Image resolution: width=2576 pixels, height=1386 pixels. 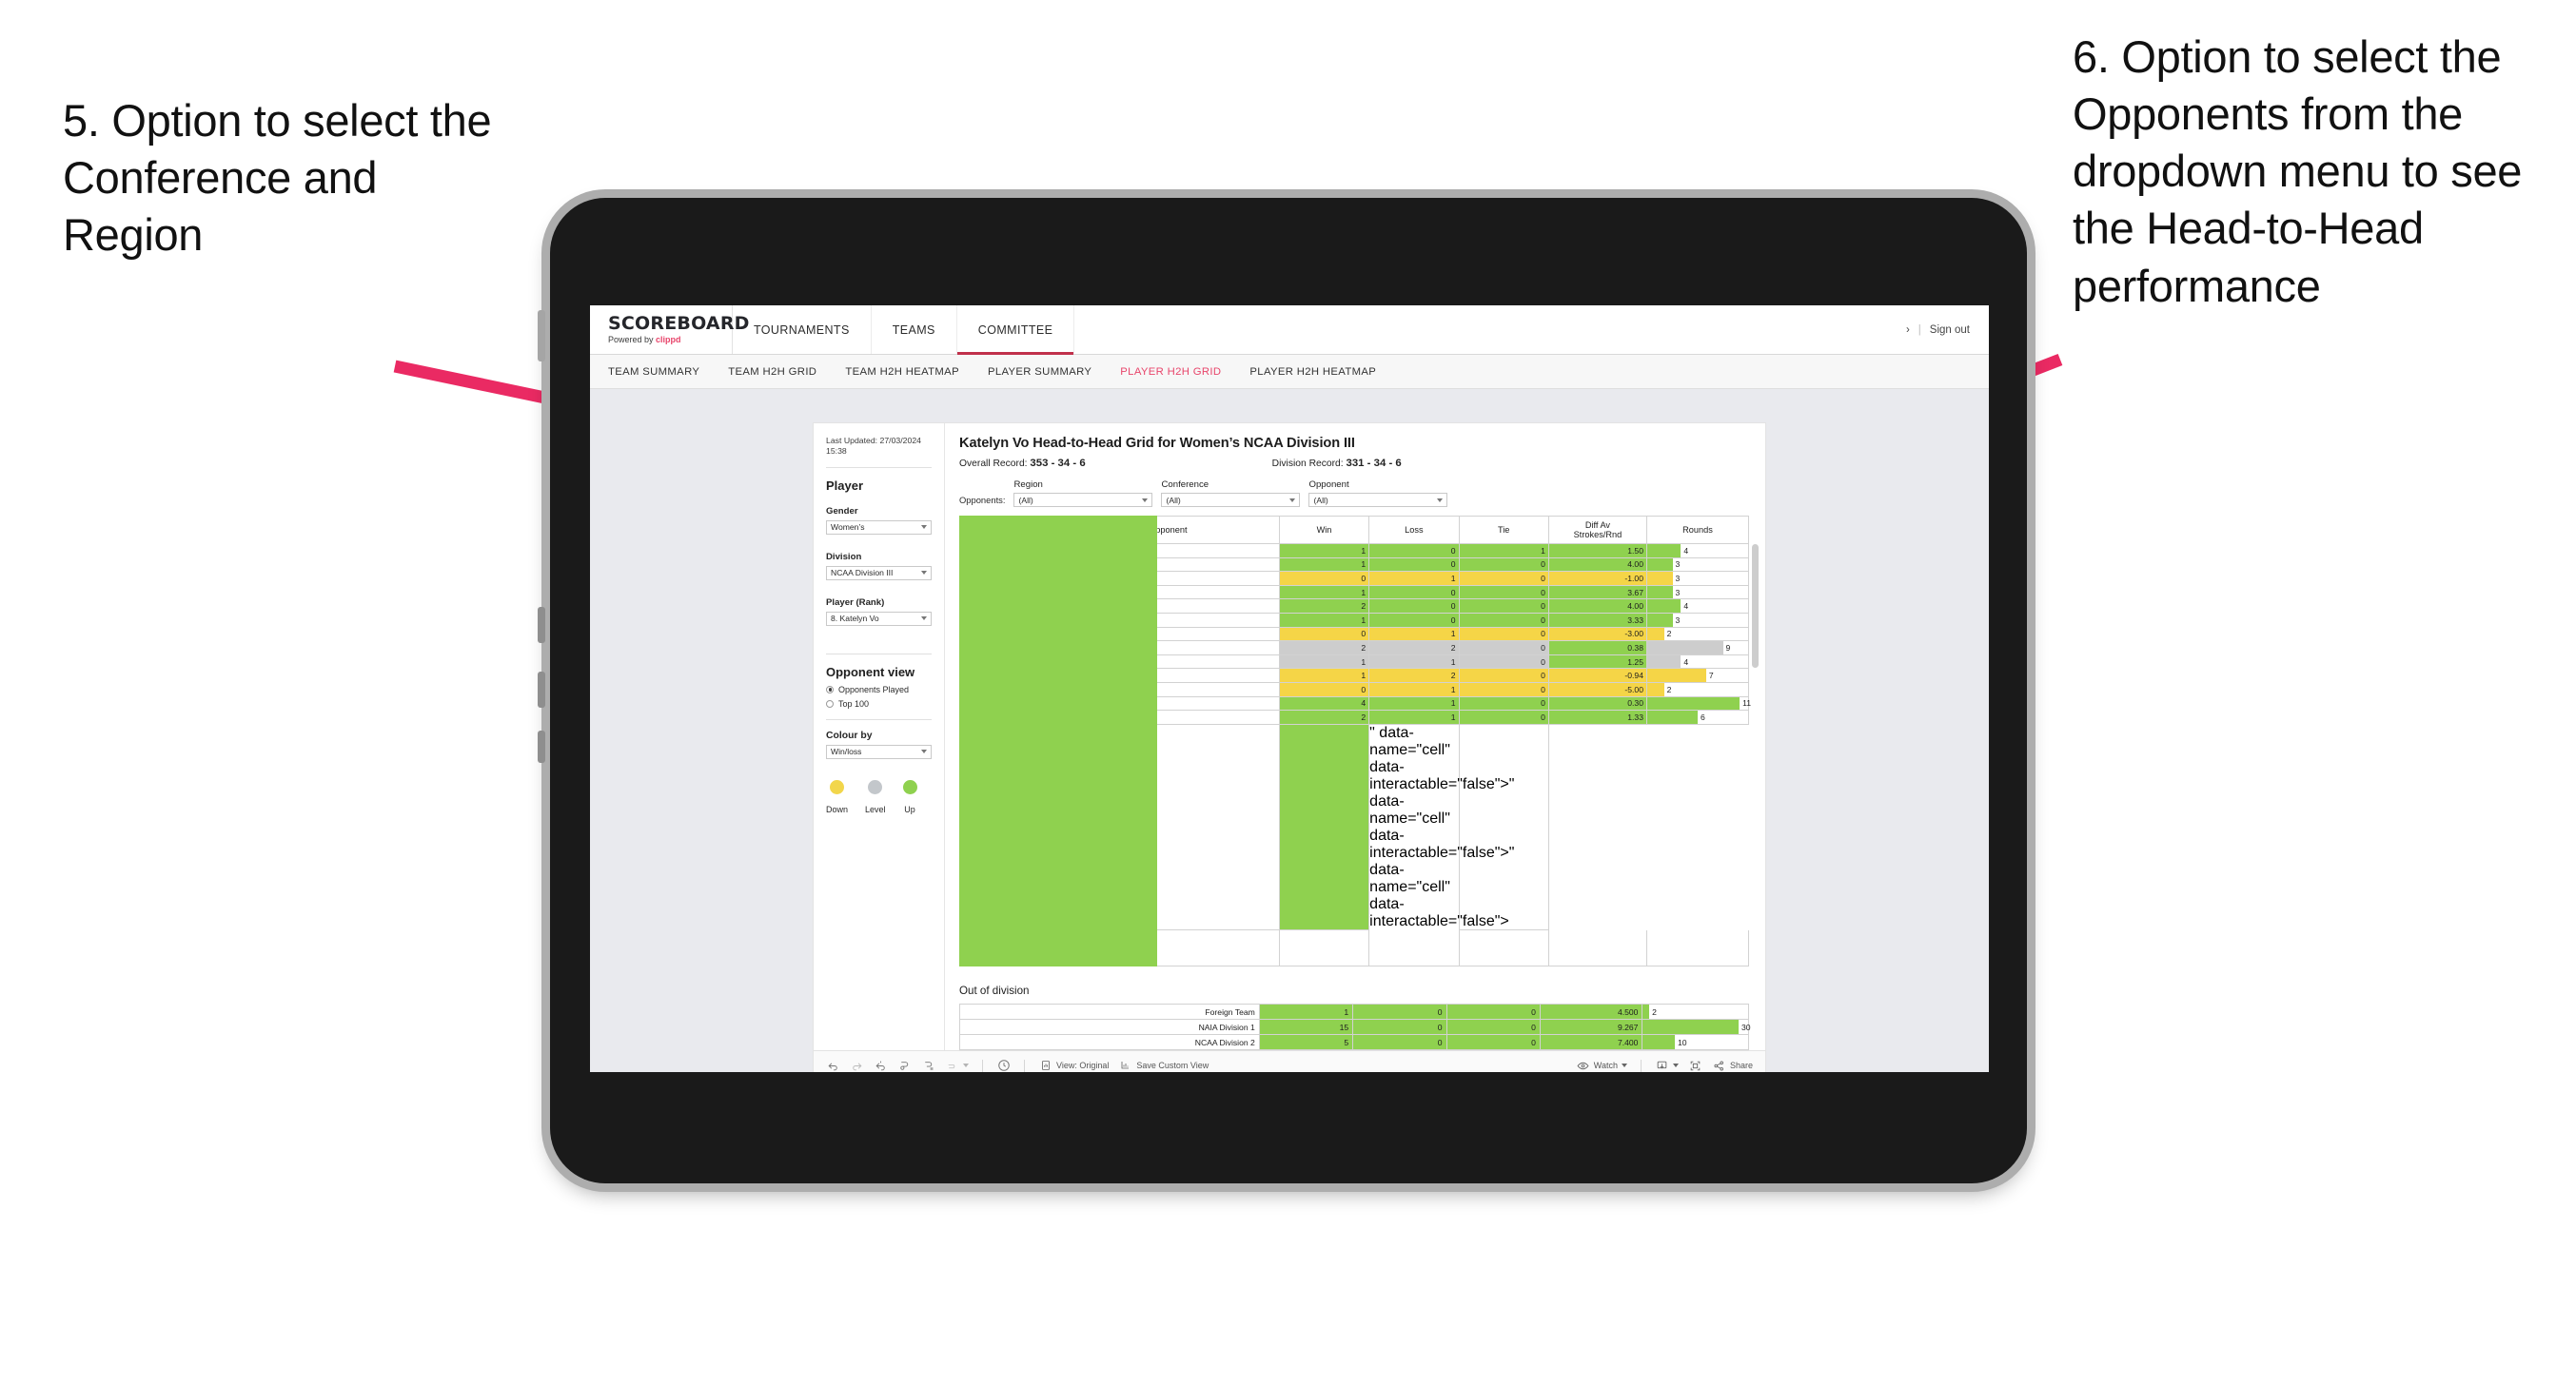 I want to click on cell-diff: -5.00, so click(x=1597, y=689).